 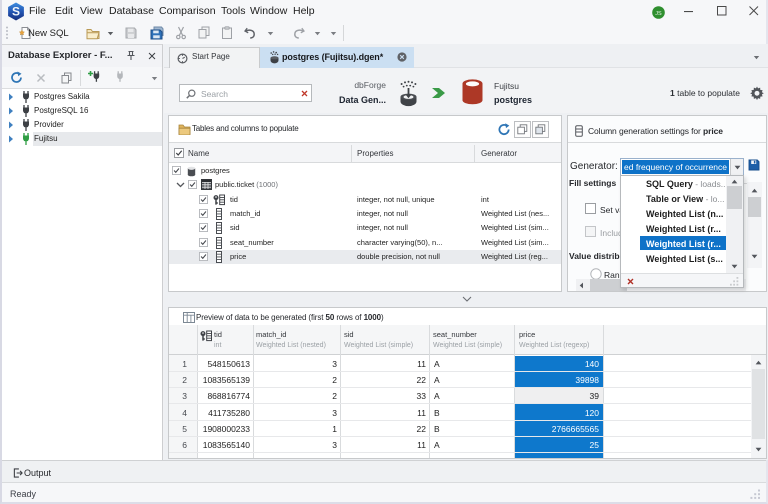 What do you see at coordinates (16, 12) in the screenshot?
I see `svg-text: S` at bounding box center [16, 12].